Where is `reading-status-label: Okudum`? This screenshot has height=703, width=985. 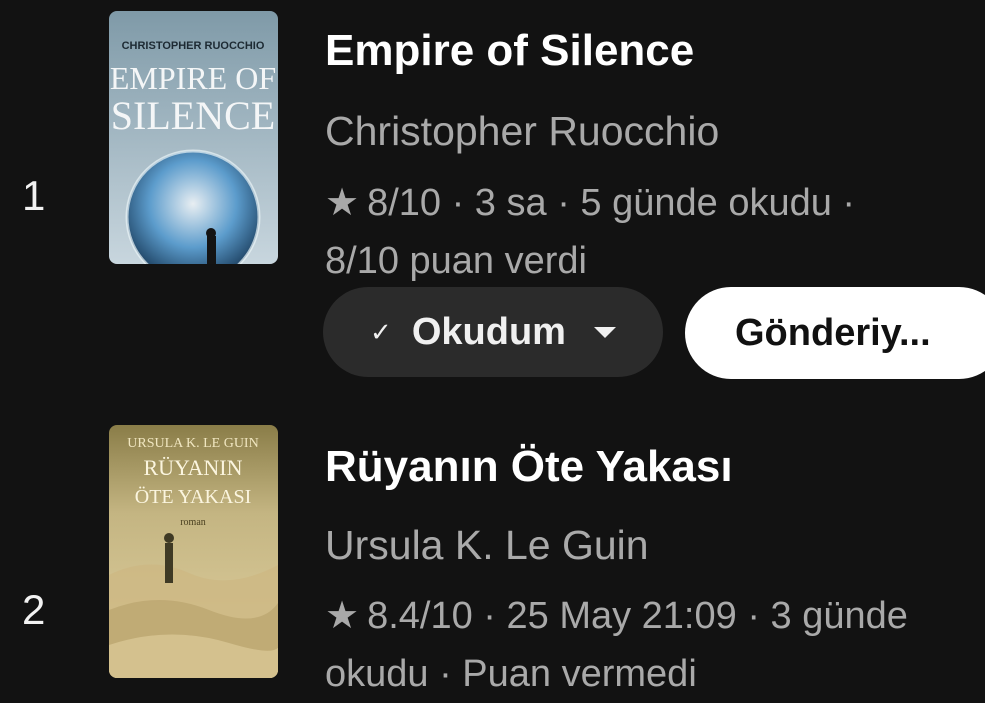 reading-status-label: Okudum is located at coordinates (488, 331).